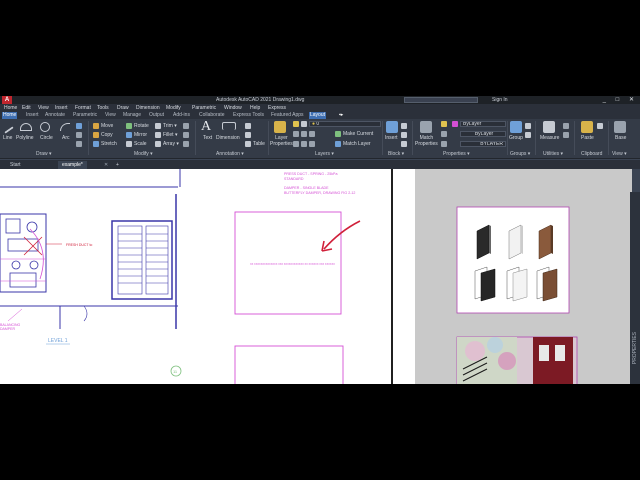 The image size is (640, 480). Describe the element at coordinates (140, 135) in the screenshot. I see `mirror-button: Mirror` at that location.